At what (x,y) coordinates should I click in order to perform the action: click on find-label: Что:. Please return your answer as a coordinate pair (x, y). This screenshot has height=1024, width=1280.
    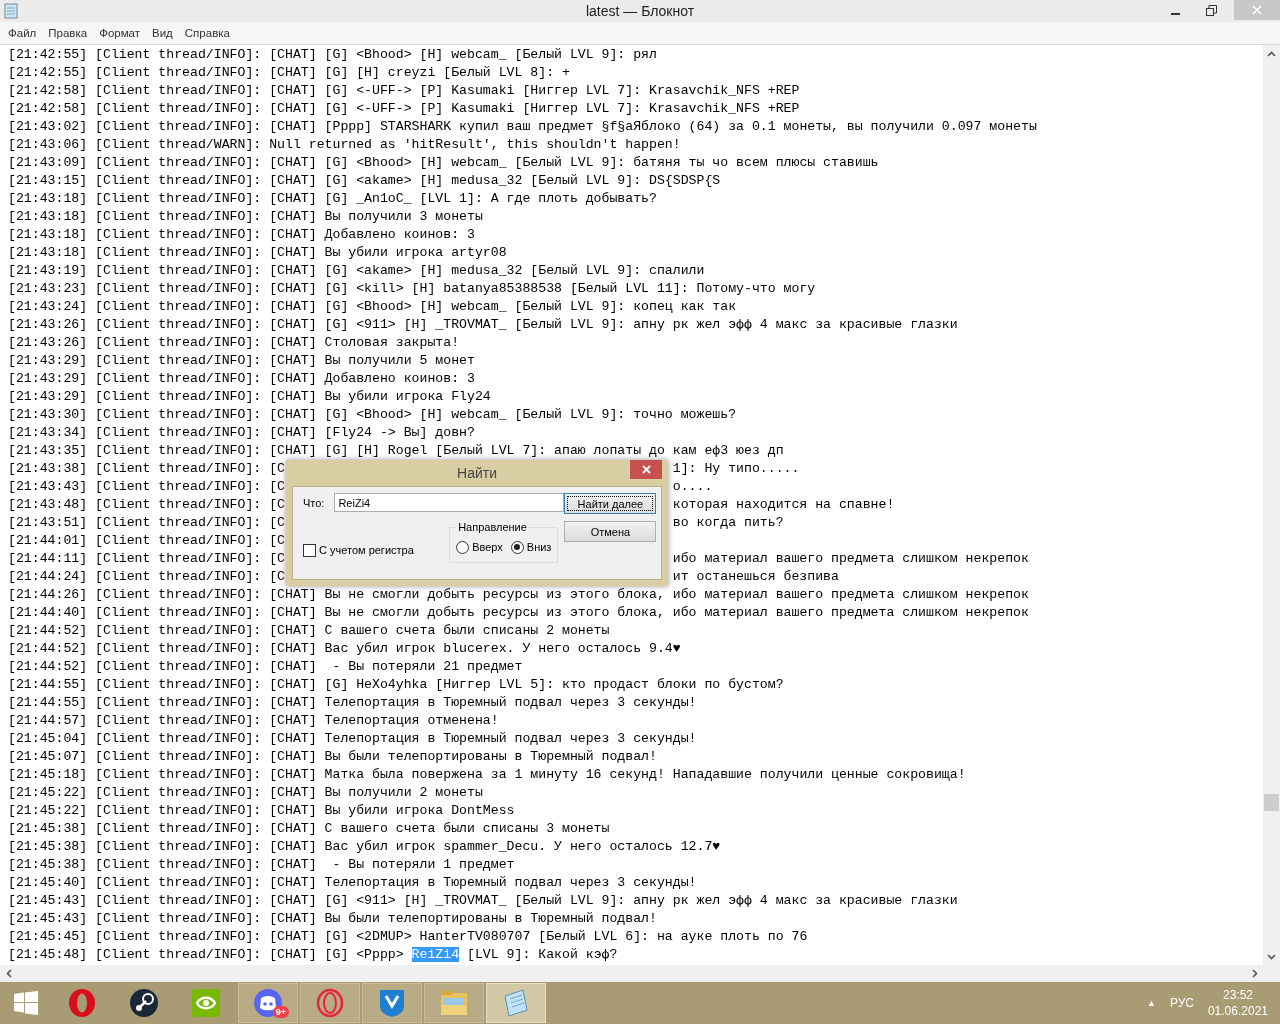
    Looking at the image, I should click on (314, 503).